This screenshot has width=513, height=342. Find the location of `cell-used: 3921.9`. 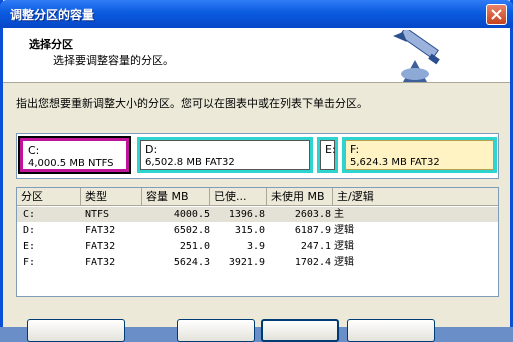

cell-used: 3921.9 is located at coordinates (246, 262).